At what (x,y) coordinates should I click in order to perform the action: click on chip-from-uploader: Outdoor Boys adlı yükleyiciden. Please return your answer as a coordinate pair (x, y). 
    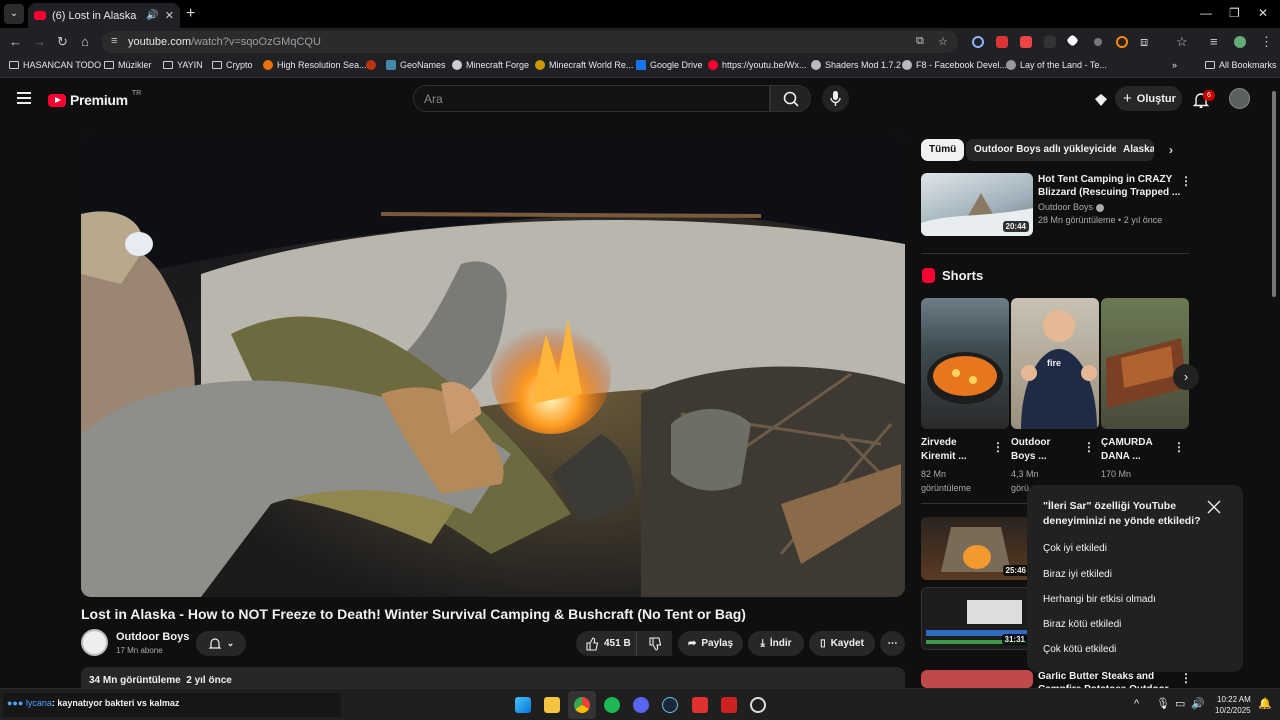
    Looking at the image, I should click on (1049, 150).